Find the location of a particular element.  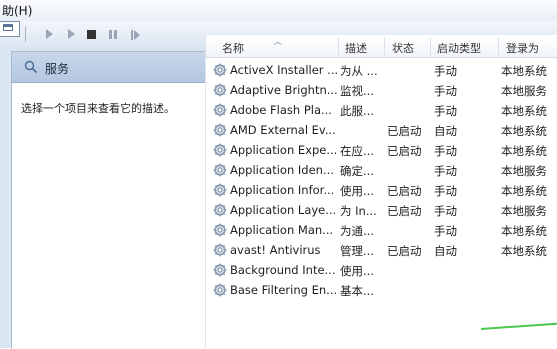

column-description: 描述 is located at coordinates (356, 48).